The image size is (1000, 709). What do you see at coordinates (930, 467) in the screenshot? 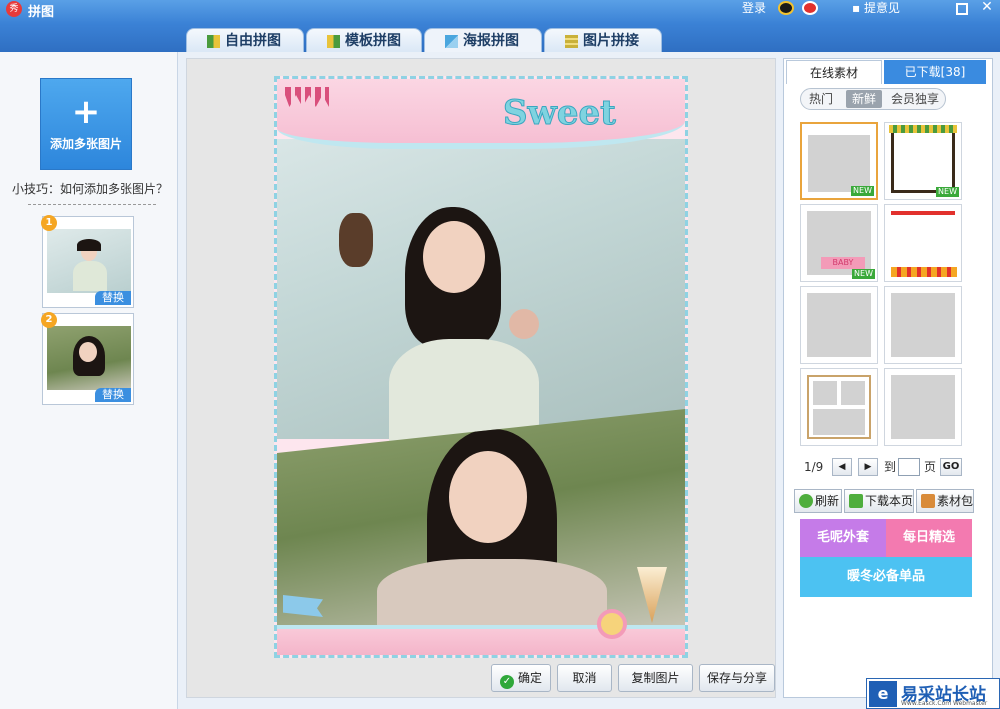
I see `page-unit-label: 页` at bounding box center [930, 467].